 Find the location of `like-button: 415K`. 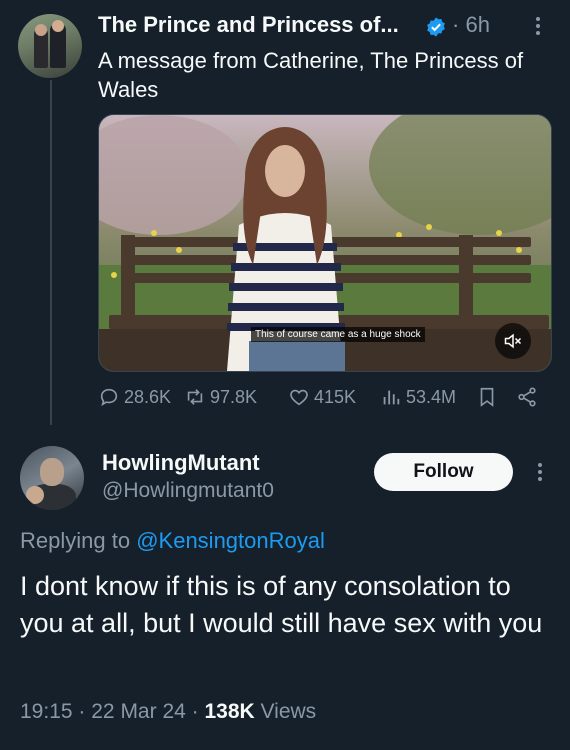

like-button: 415K is located at coordinates (322, 397).